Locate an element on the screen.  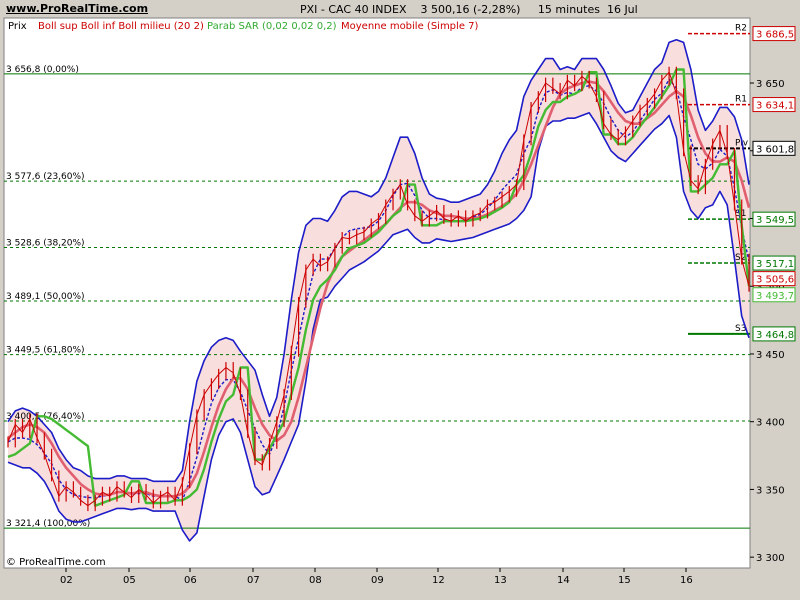
fib-level-label: 3 528,6 (38,20%) is located at coordinates (45, 243).